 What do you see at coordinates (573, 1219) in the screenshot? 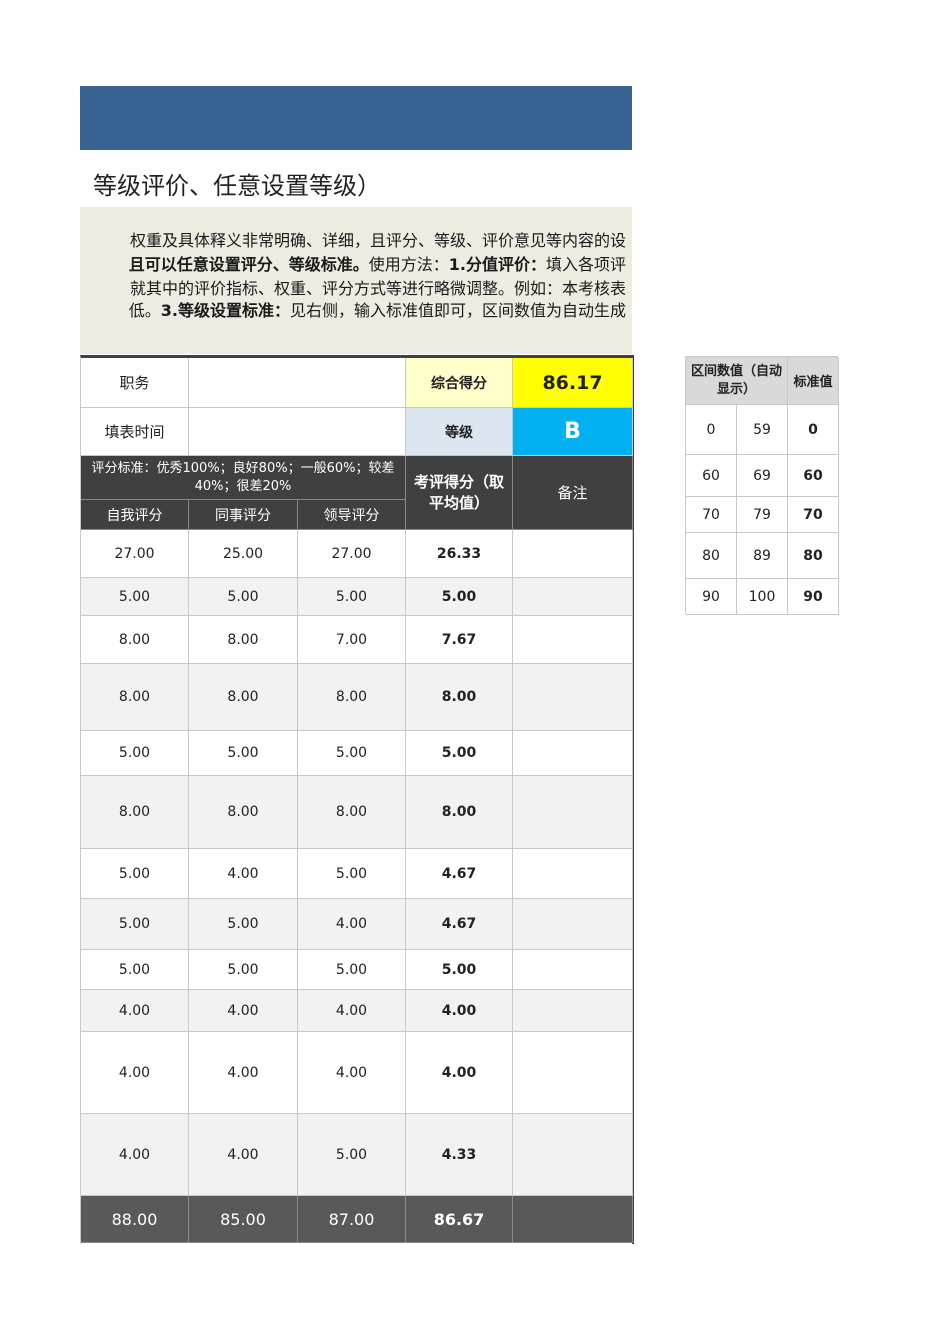
I see `total-remark-cell` at bounding box center [573, 1219].